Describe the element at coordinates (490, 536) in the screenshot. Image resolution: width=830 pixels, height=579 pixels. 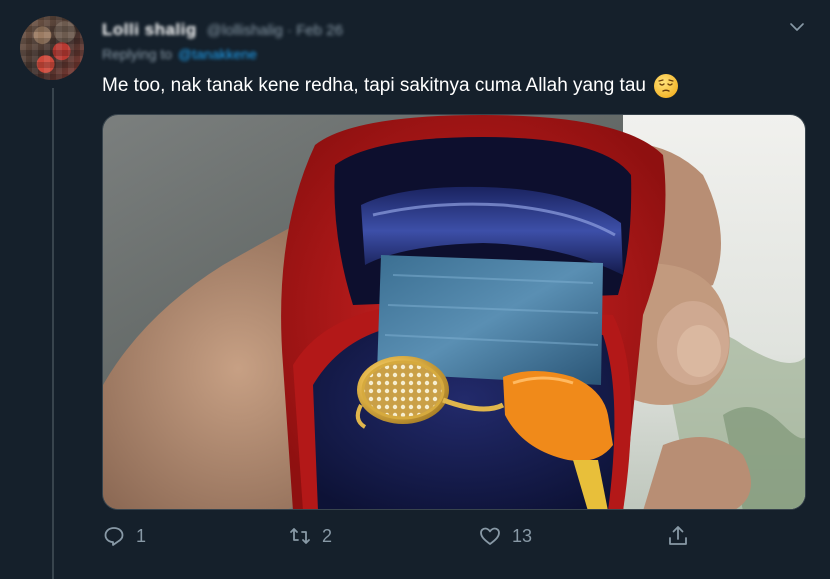
I see `like-icon` at that location.